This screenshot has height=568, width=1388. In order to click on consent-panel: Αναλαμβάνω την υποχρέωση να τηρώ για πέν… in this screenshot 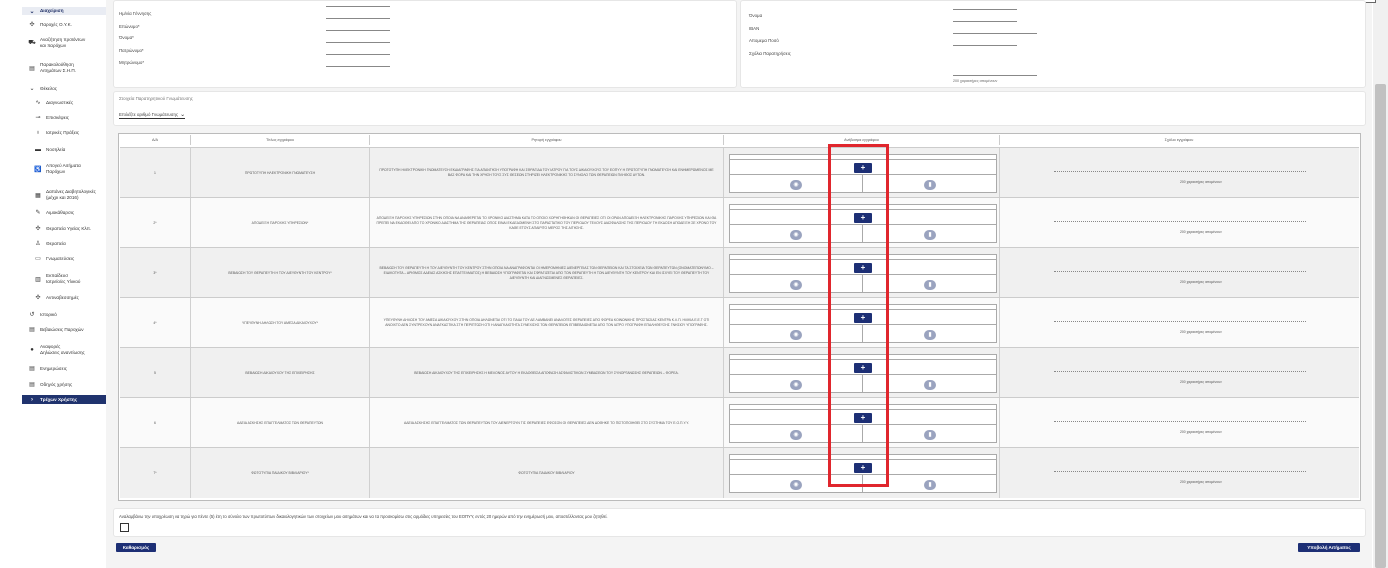, I will do `click(739, 522)`.